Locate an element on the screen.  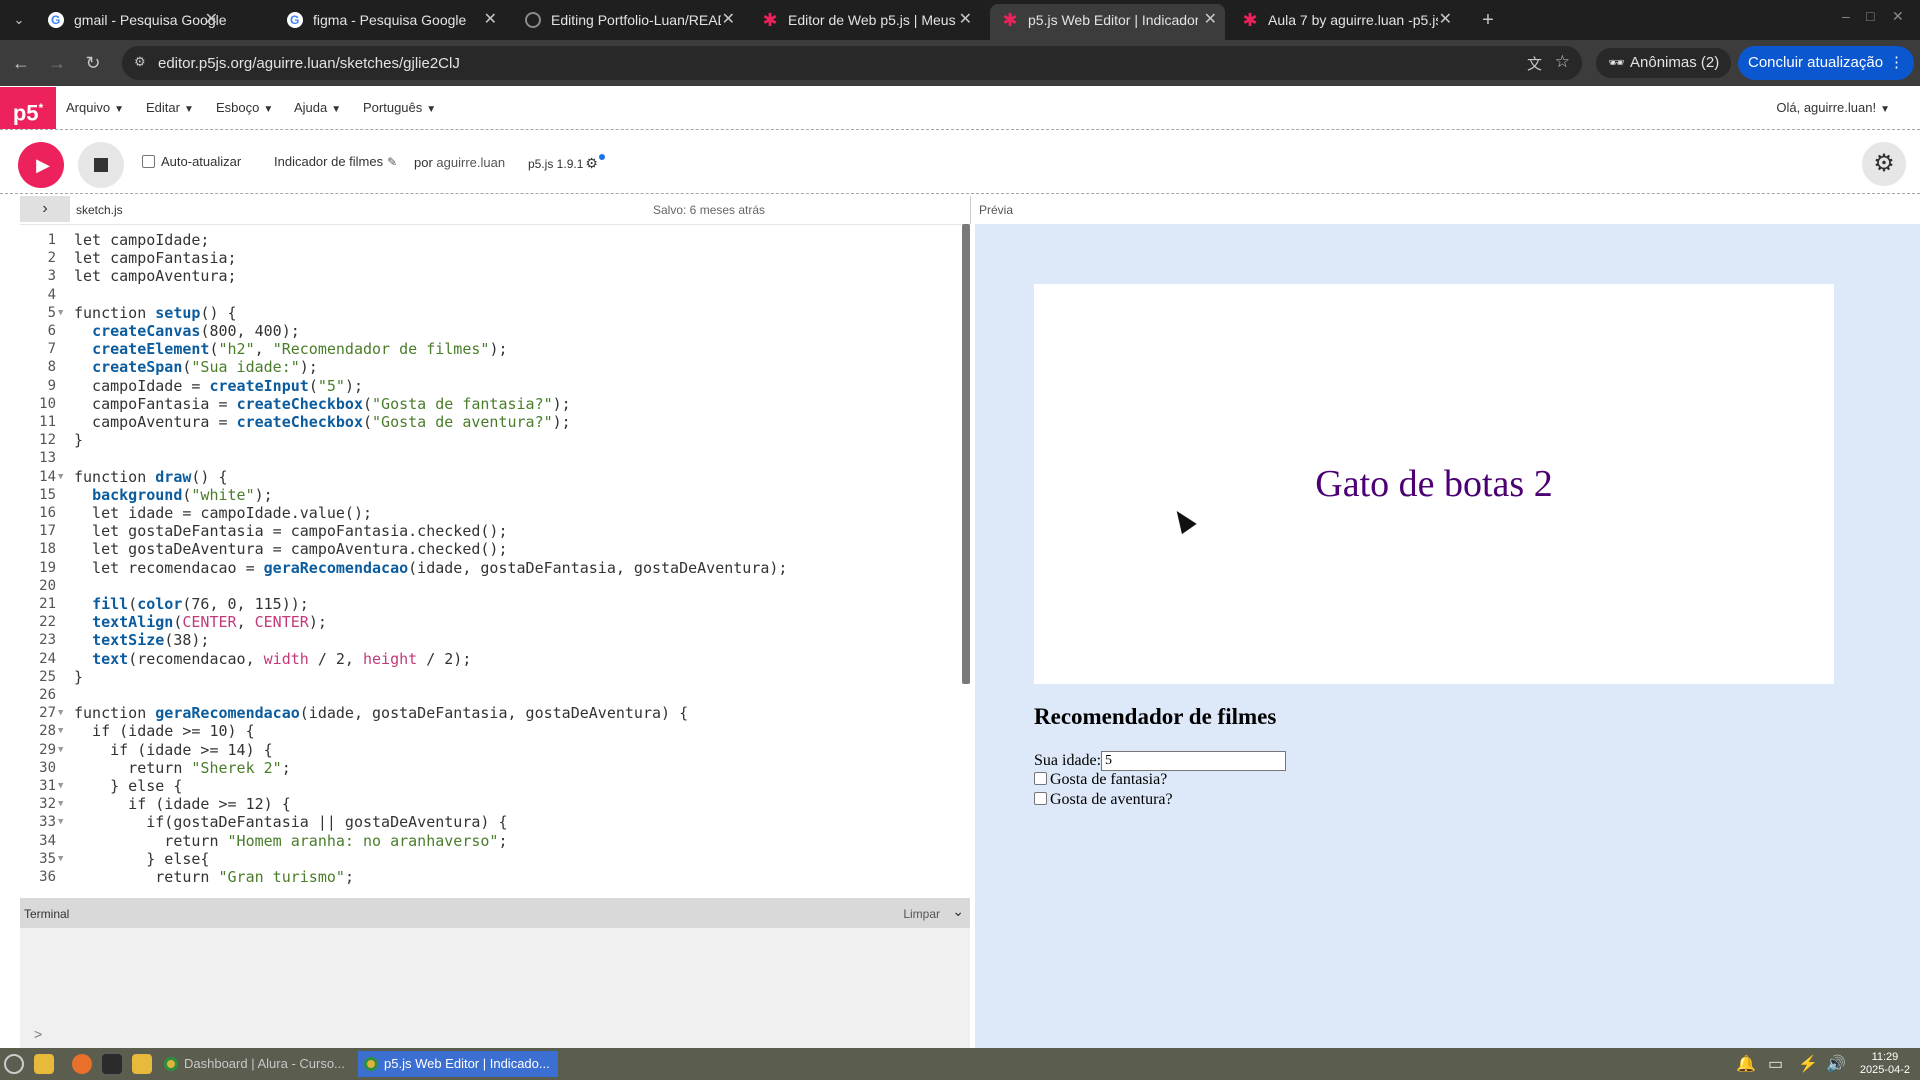
code-line: 15 background("white"); is located at coordinates (490, 495).